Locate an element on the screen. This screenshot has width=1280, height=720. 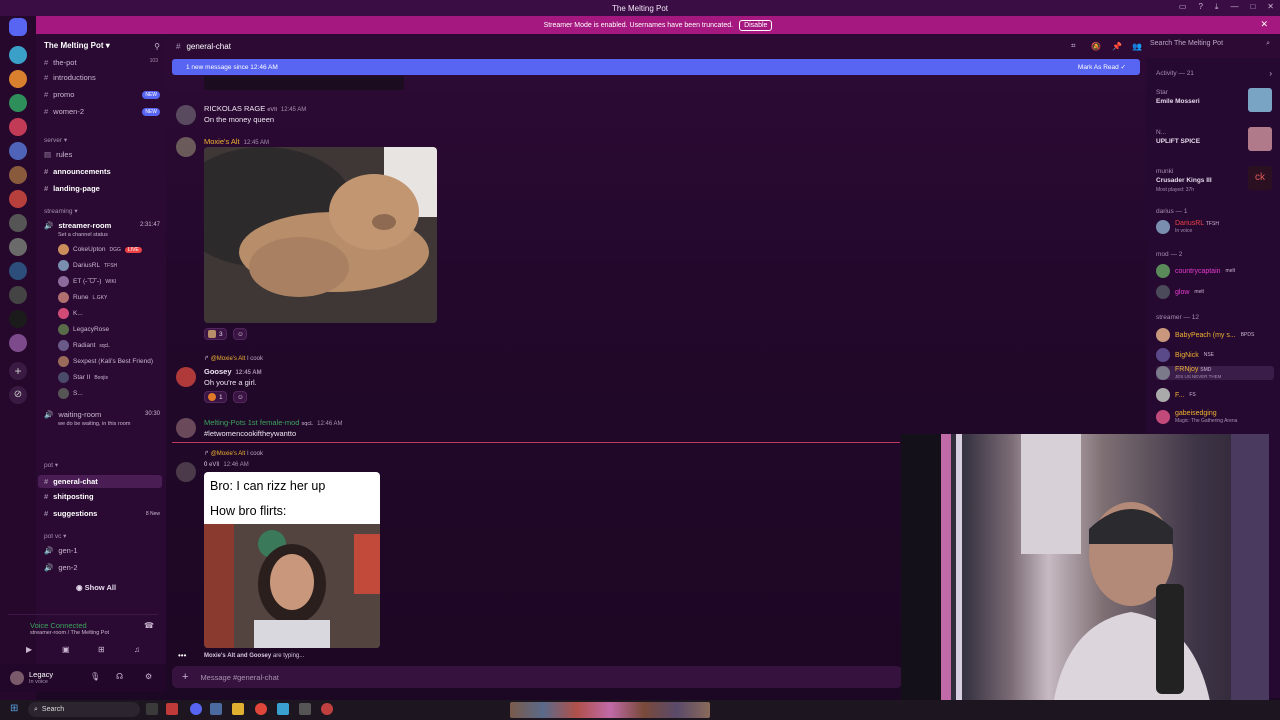
maximize-button: □ is located at coordinates (1252, 7).